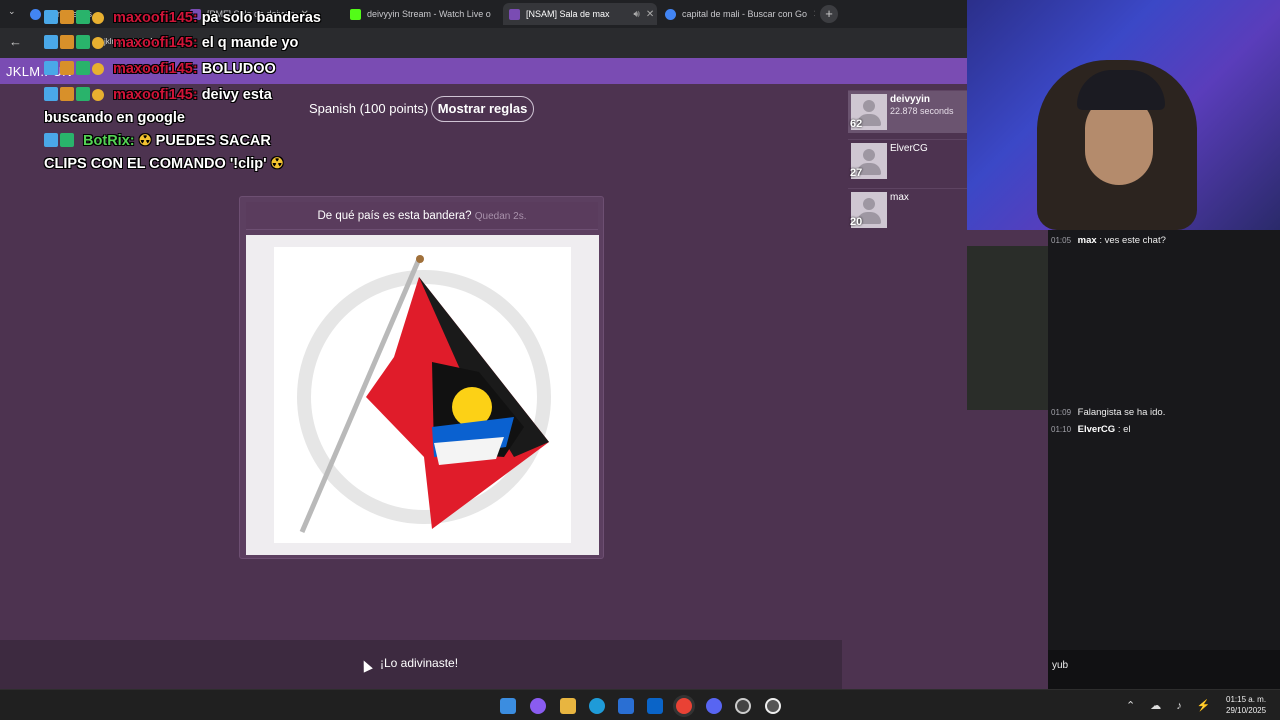 The height and width of the screenshot is (720, 1280). Describe the element at coordinates (856, 222) in the screenshot. I see `player-points: 20` at that location.